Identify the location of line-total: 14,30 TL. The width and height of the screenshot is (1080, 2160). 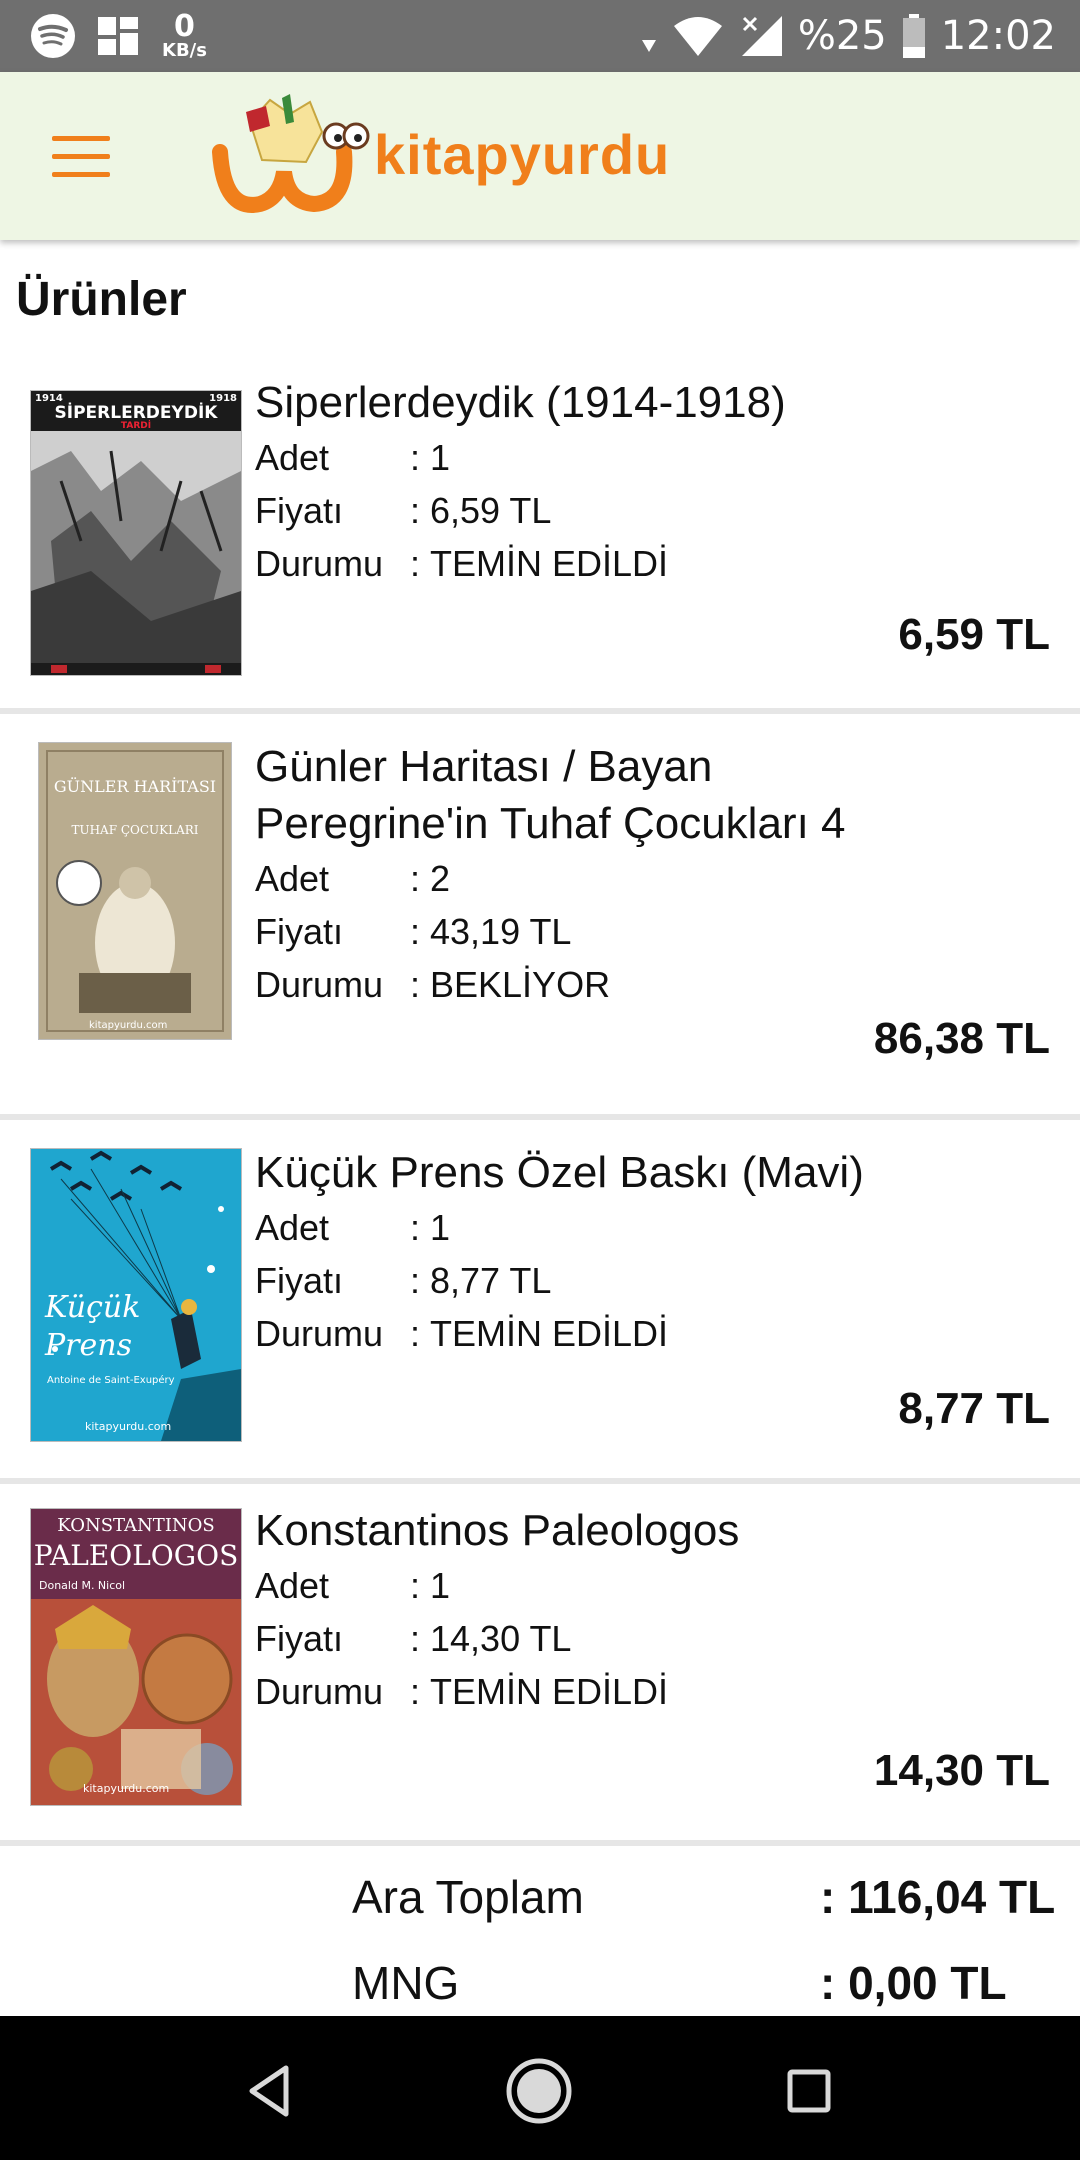
(961, 1770).